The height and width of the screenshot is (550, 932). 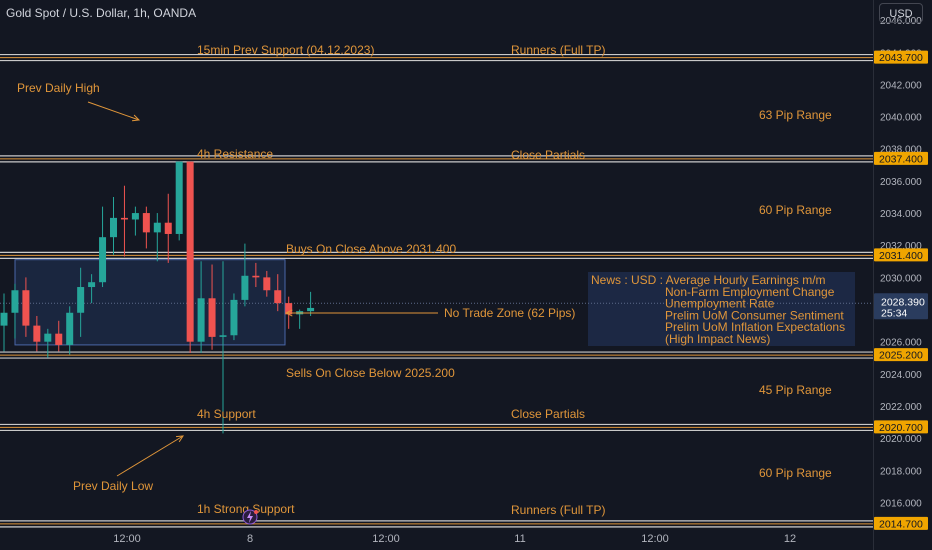 What do you see at coordinates (113, 111) in the screenshot?
I see `prev-high-arrow` at bounding box center [113, 111].